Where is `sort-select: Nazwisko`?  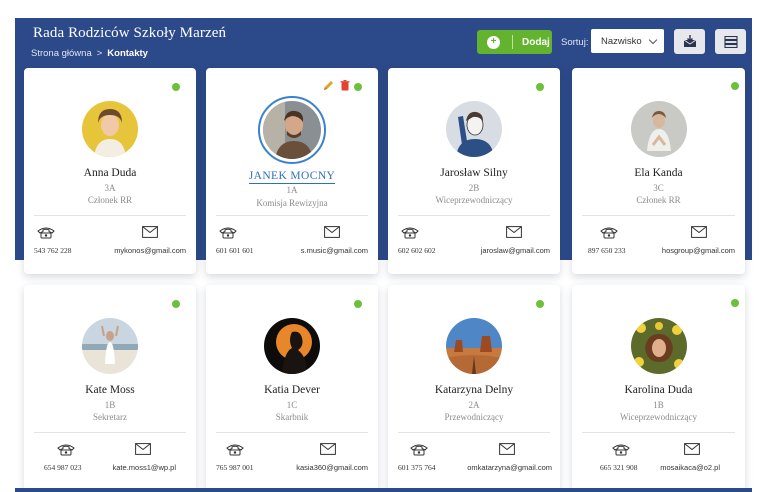 sort-select: Nazwisko is located at coordinates (627, 41).